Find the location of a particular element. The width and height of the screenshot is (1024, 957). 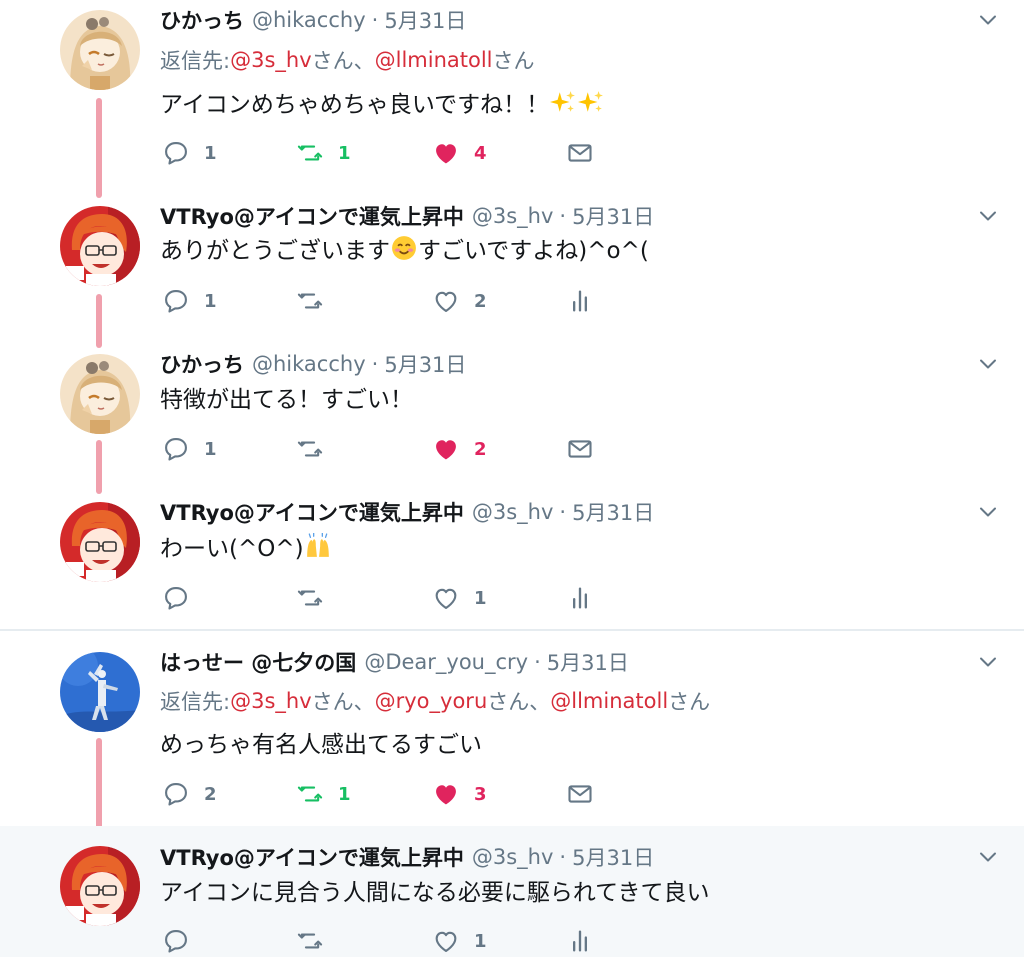

tweet-actions: 1 1 4 is located at coordinates (402, 153).